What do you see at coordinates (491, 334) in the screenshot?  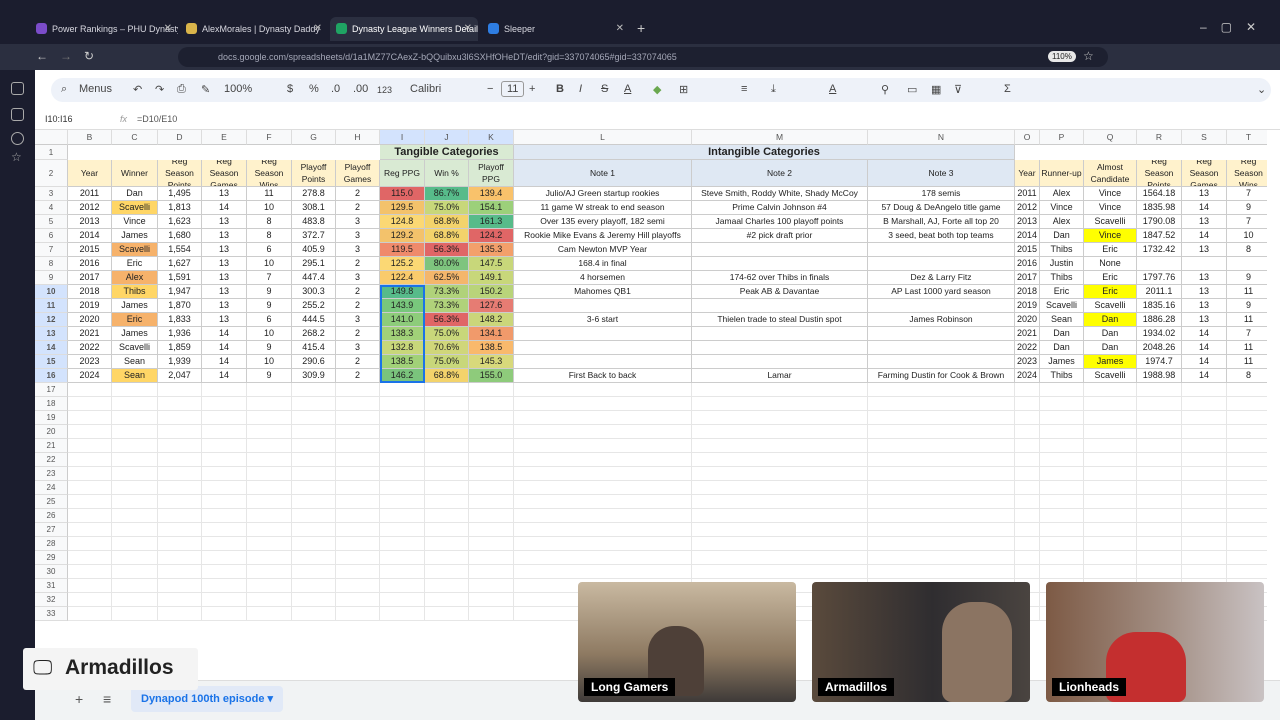 I see `table-cell: 134.1` at bounding box center [491, 334].